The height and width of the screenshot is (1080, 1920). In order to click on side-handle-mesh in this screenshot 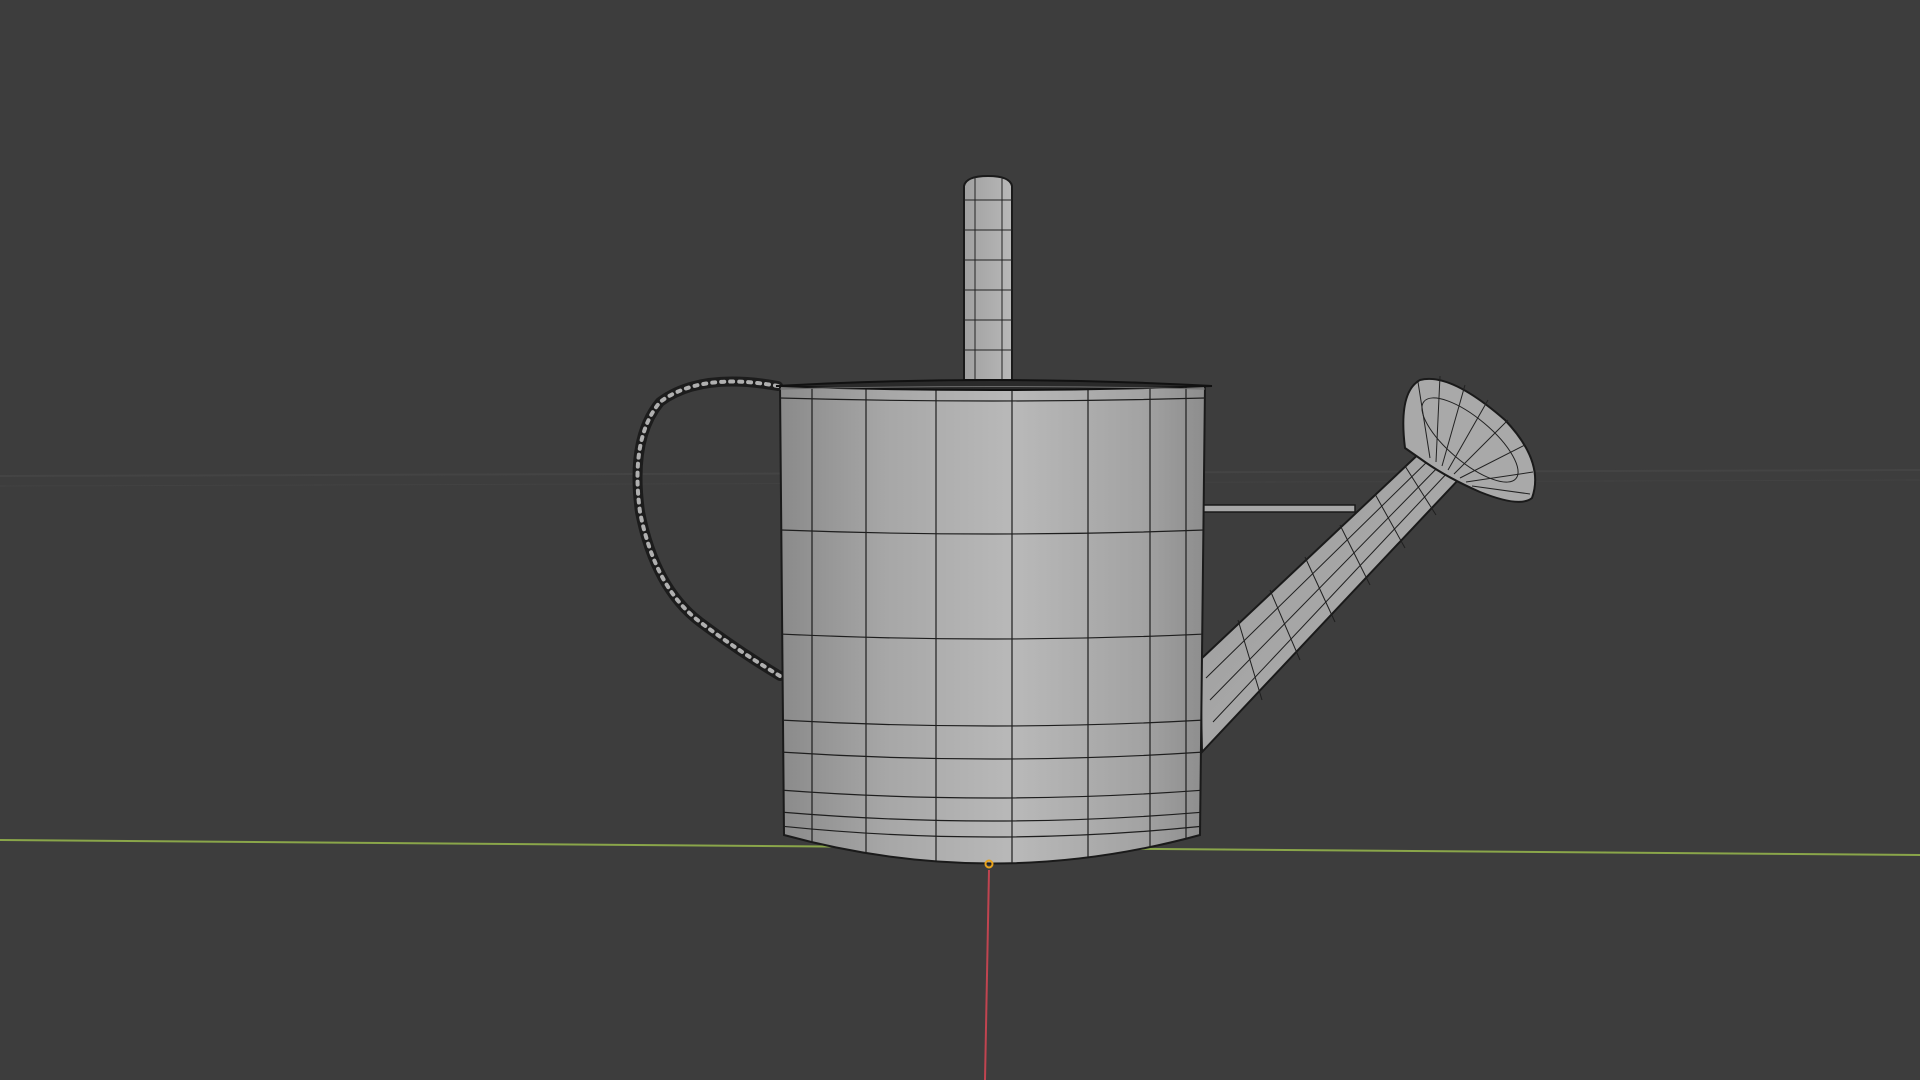, I will do `click(708, 528)`.